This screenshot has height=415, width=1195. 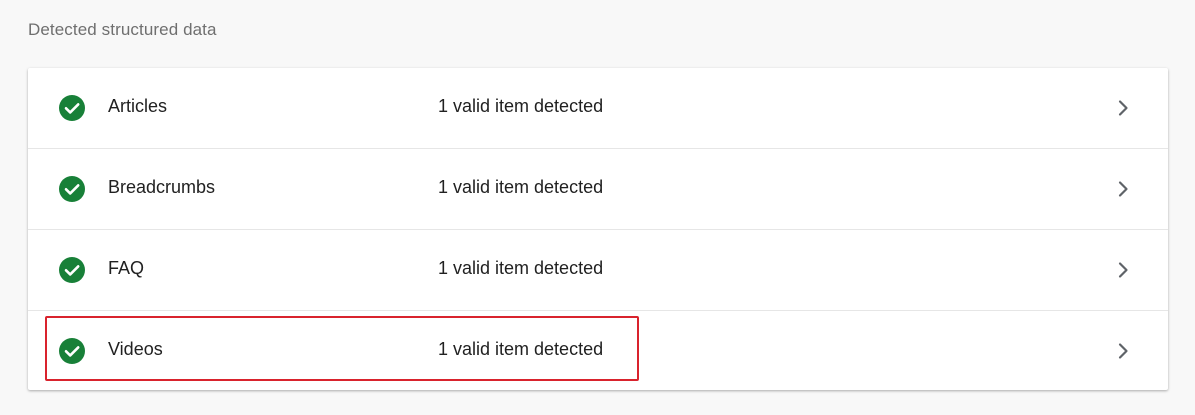 What do you see at coordinates (126, 268) in the screenshot?
I see `row-label: FAQ` at bounding box center [126, 268].